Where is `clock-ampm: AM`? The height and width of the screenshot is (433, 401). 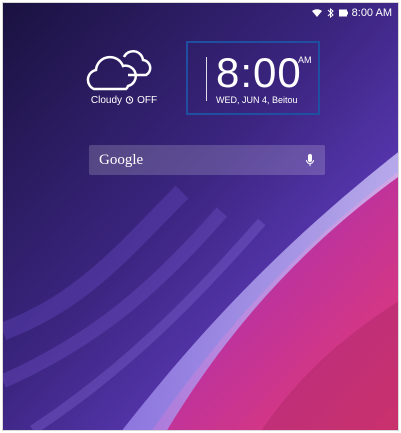
clock-ampm: AM is located at coordinates (305, 60).